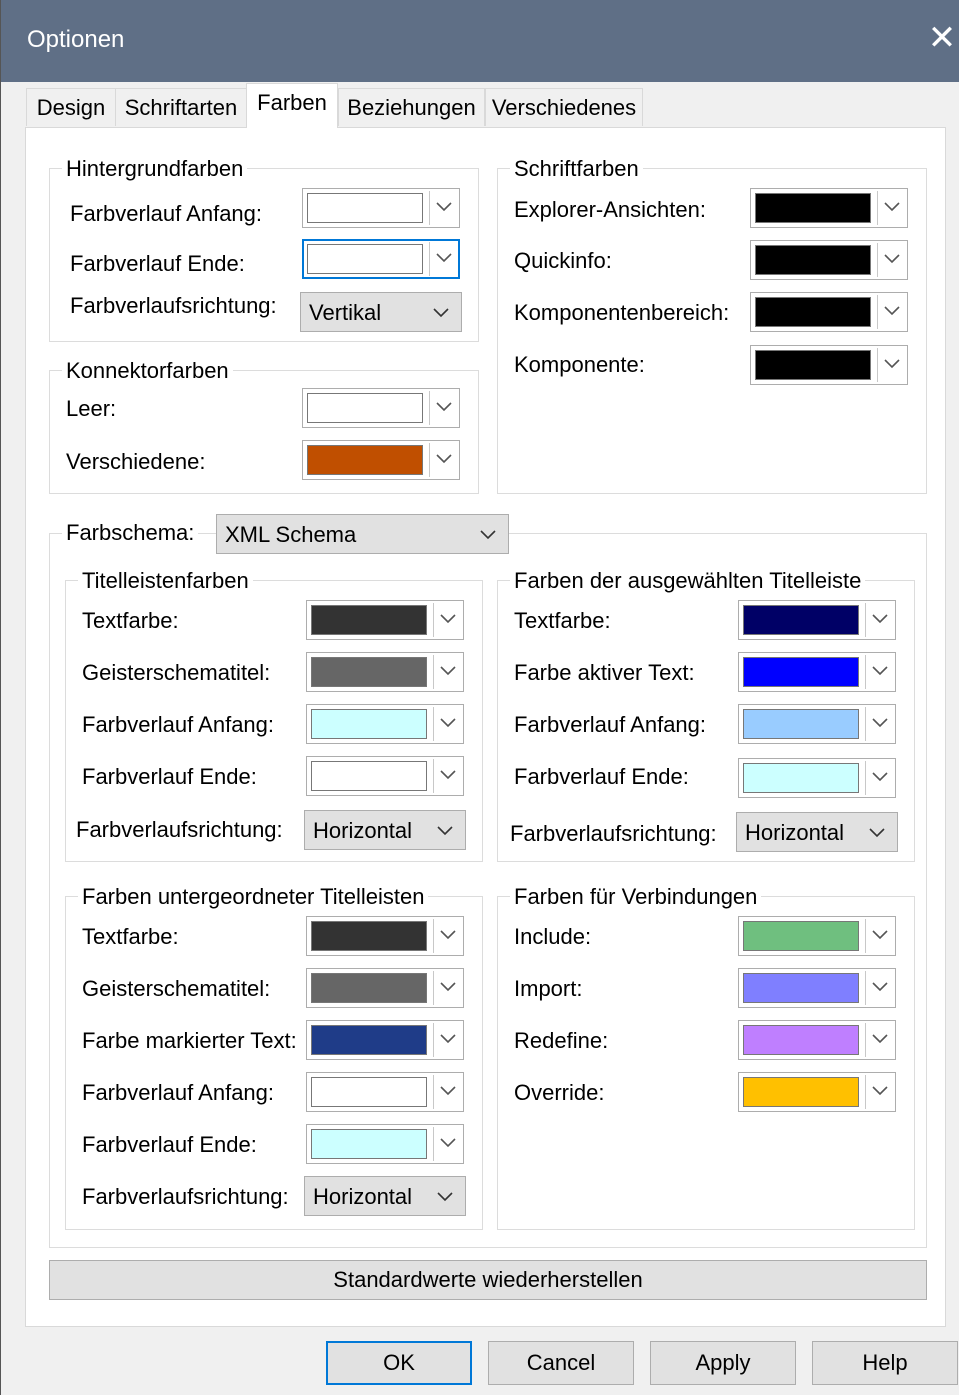  I want to click on conn-import-picker, so click(817, 988).